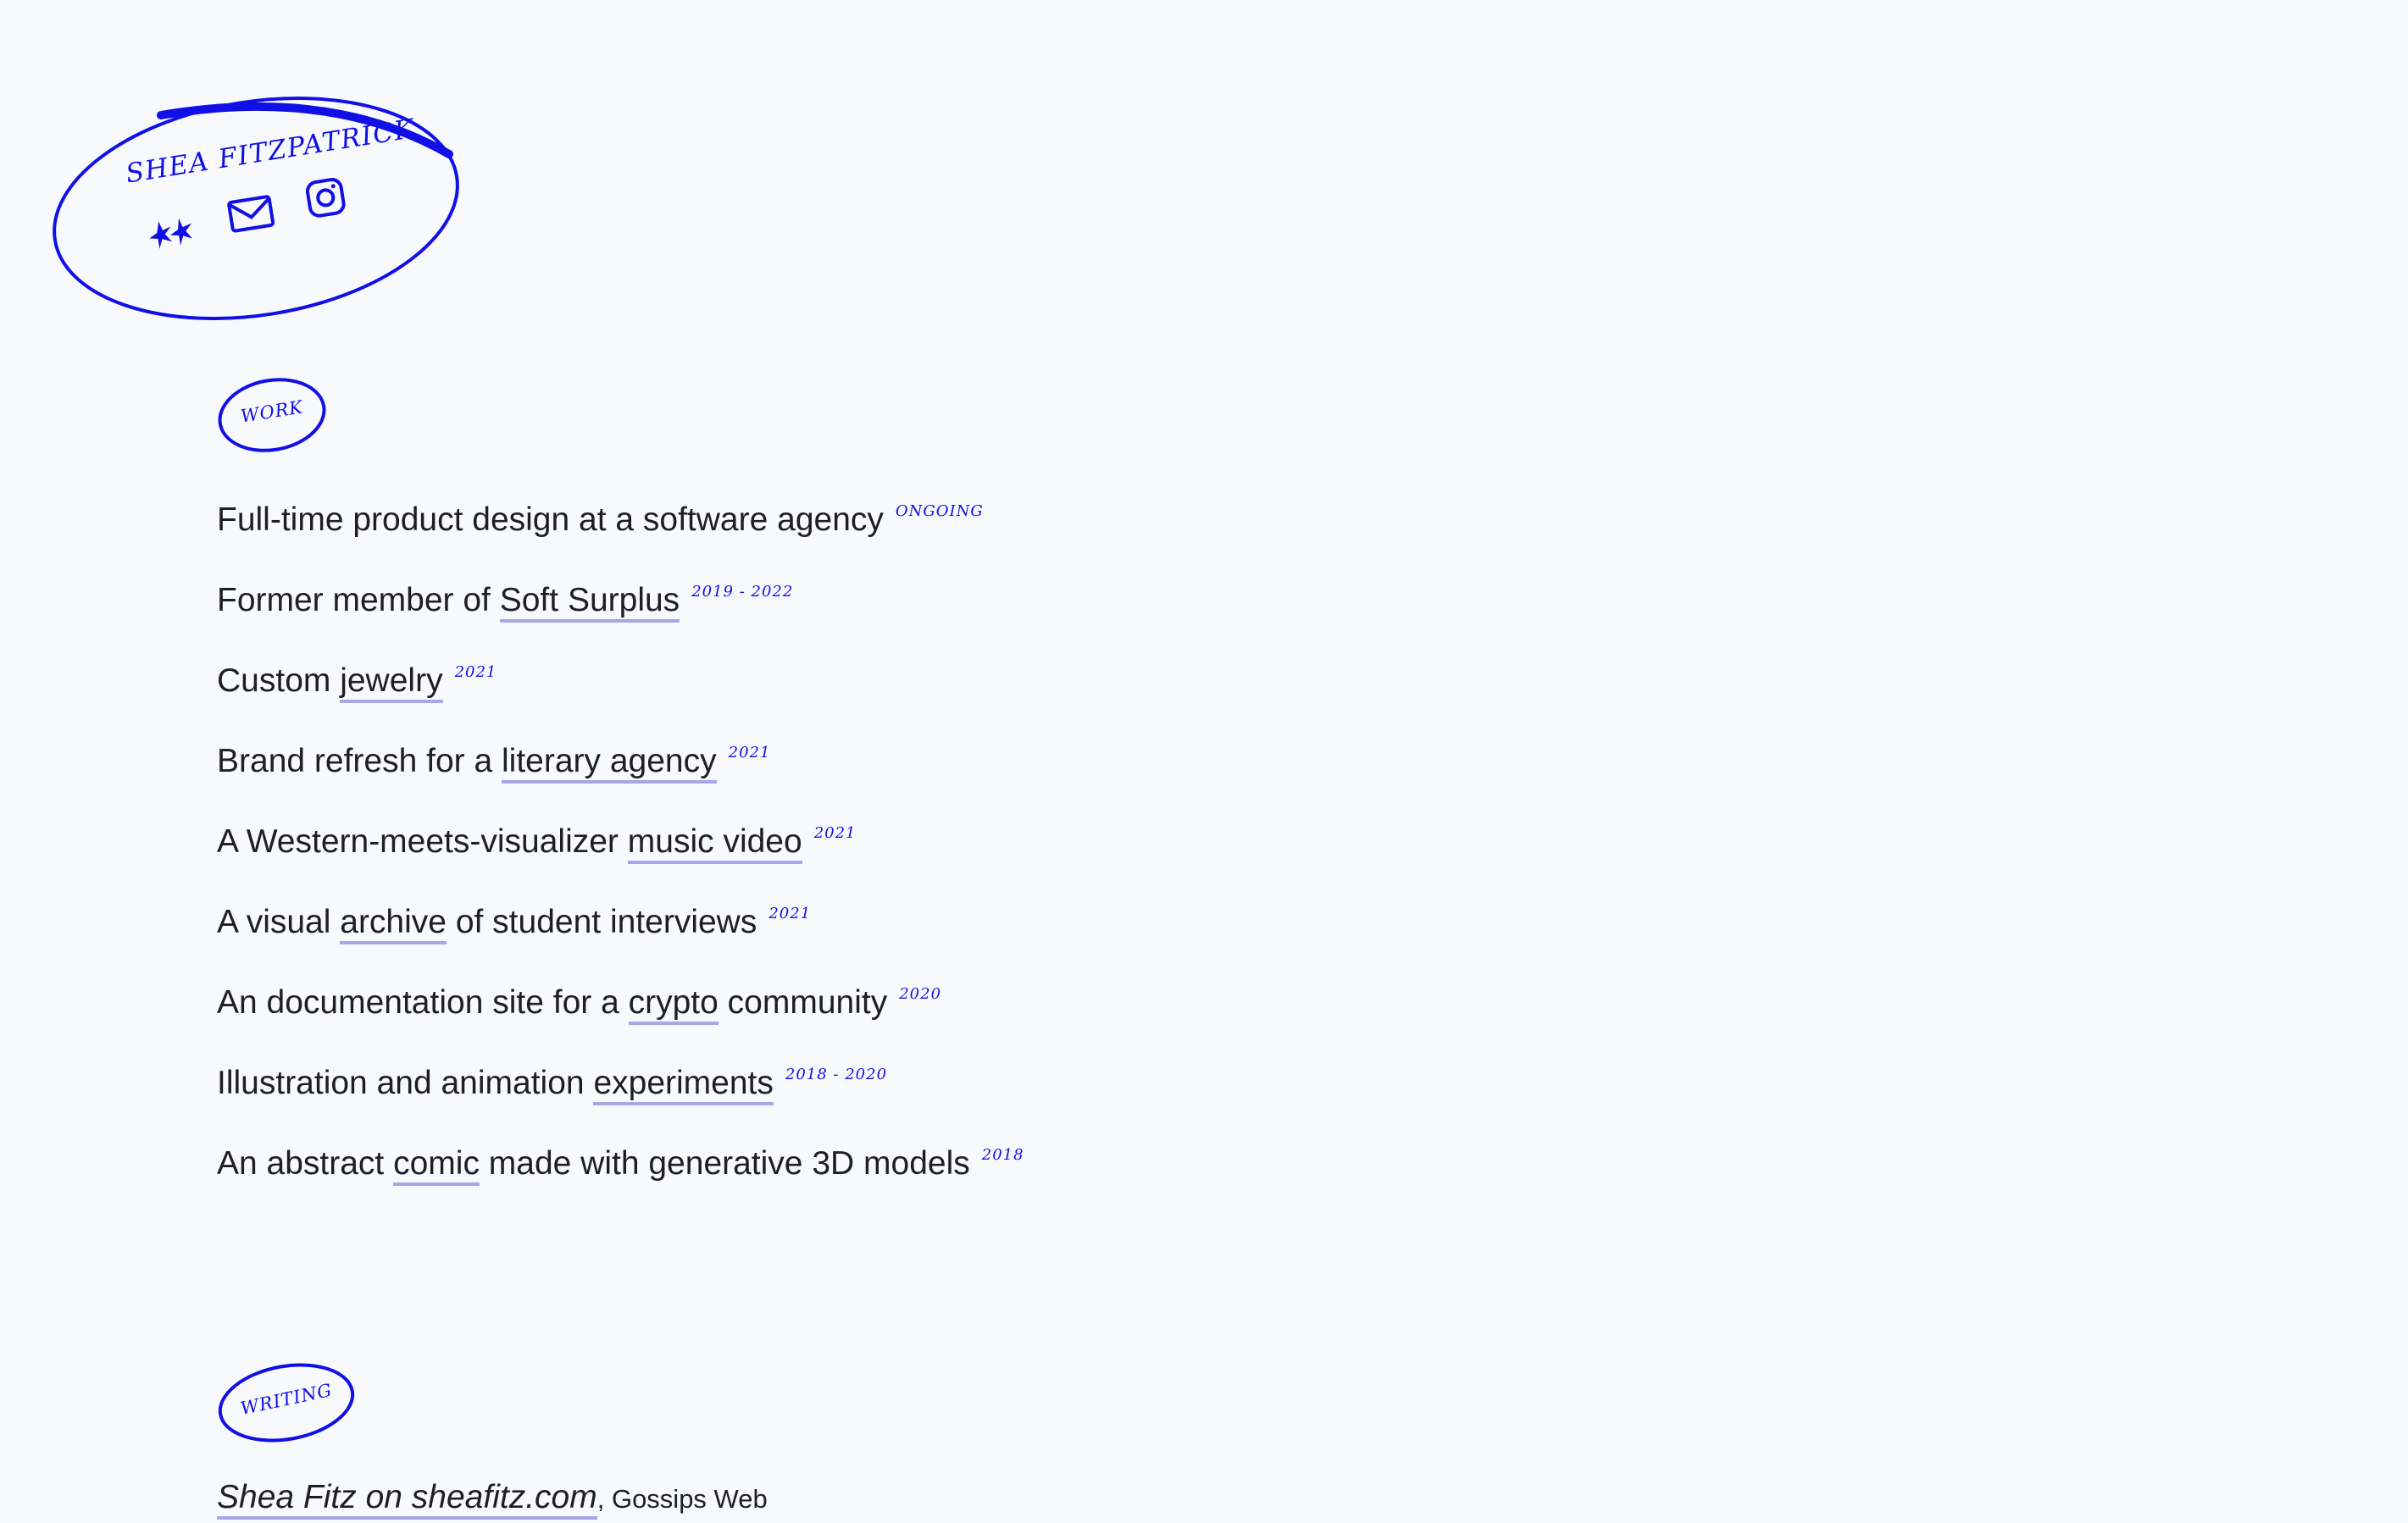 This screenshot has height=1523, width=2408. Describe the element at coordinates (272, 415) in the screenshot. I see `section-pill-work: WORK` at that location.